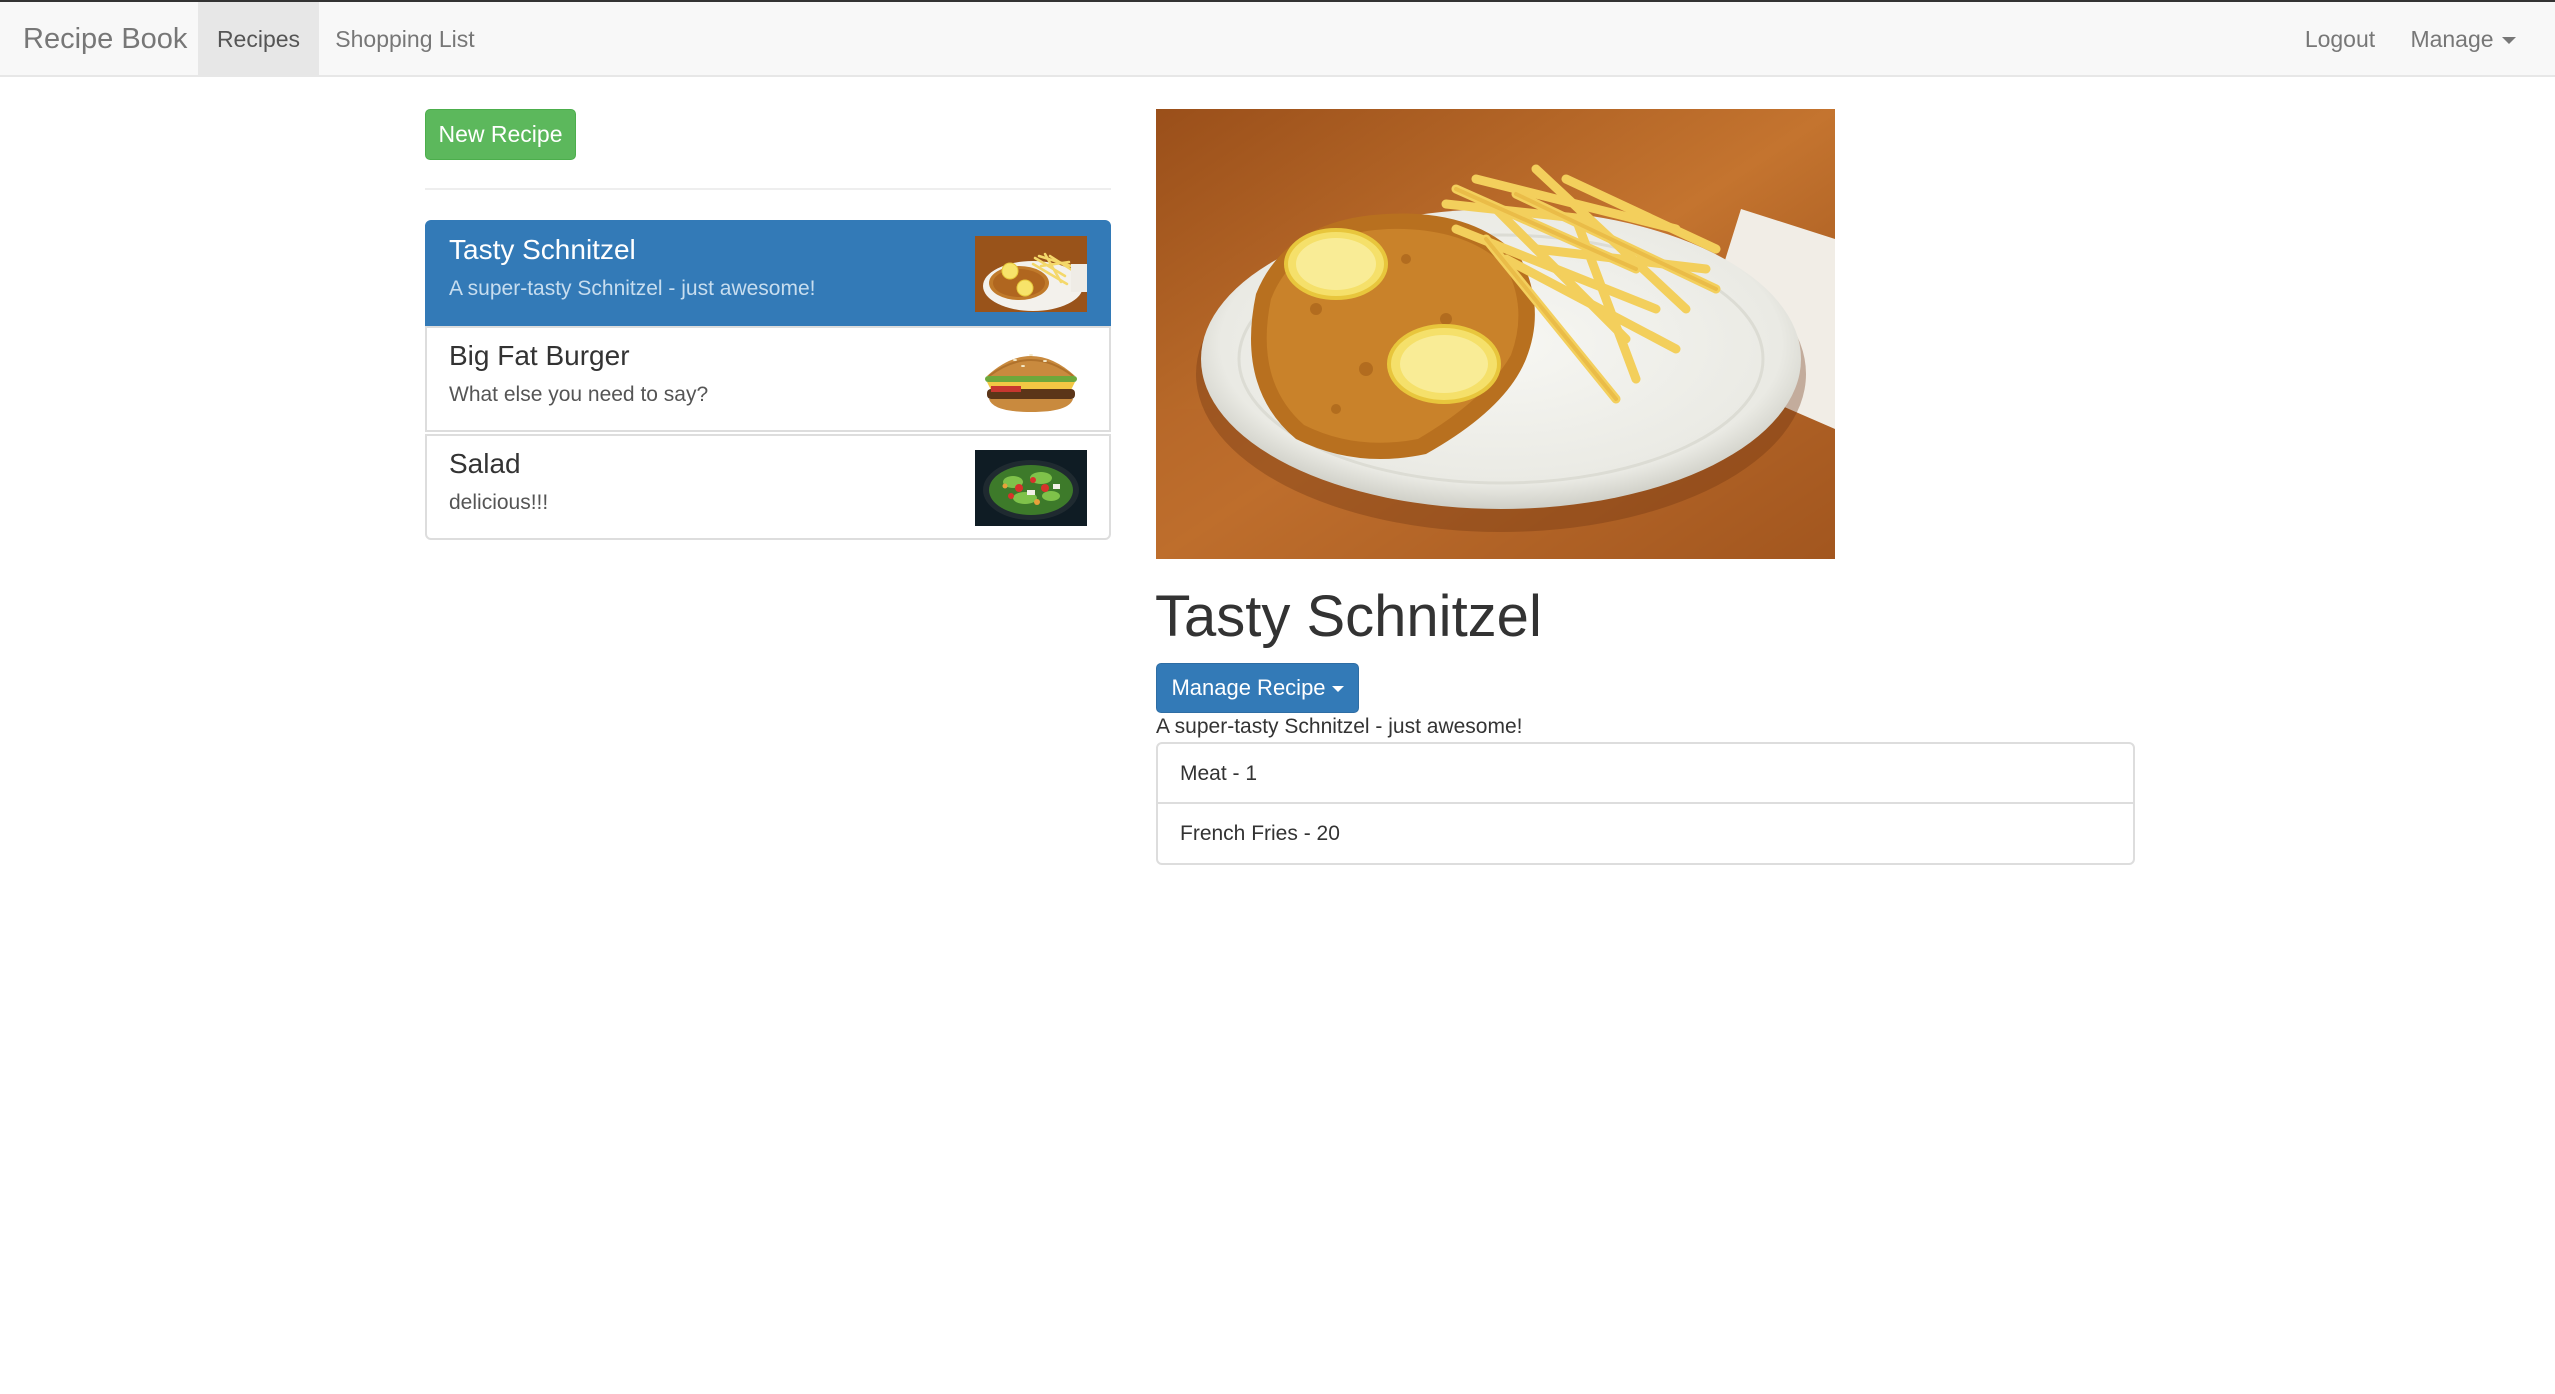  I want to click on nav-logout: Logout, so click(2340, 39).